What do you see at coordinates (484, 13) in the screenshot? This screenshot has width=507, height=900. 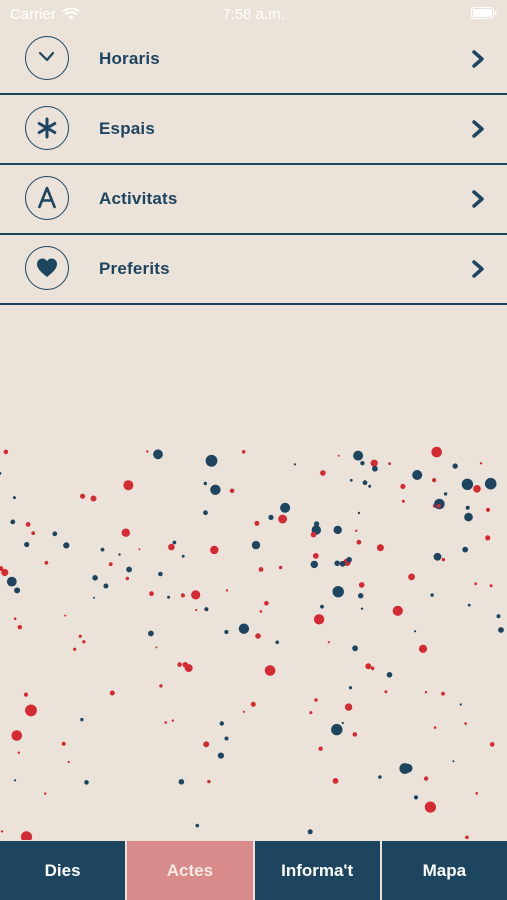 I see `battery-icon` at bounding box center [484, 13].